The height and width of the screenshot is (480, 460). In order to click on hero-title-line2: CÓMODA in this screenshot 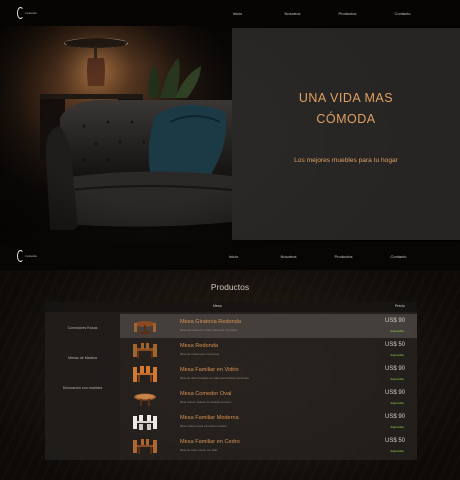, I will do `click(346, 119)`.